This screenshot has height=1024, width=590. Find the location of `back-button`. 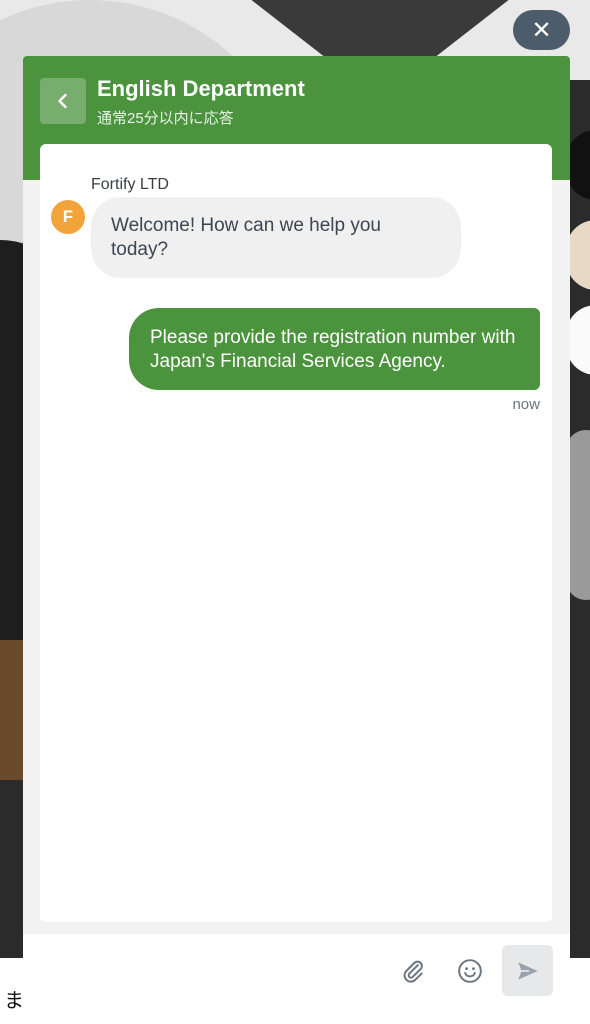

back-button is located at coordinates (63, 101).